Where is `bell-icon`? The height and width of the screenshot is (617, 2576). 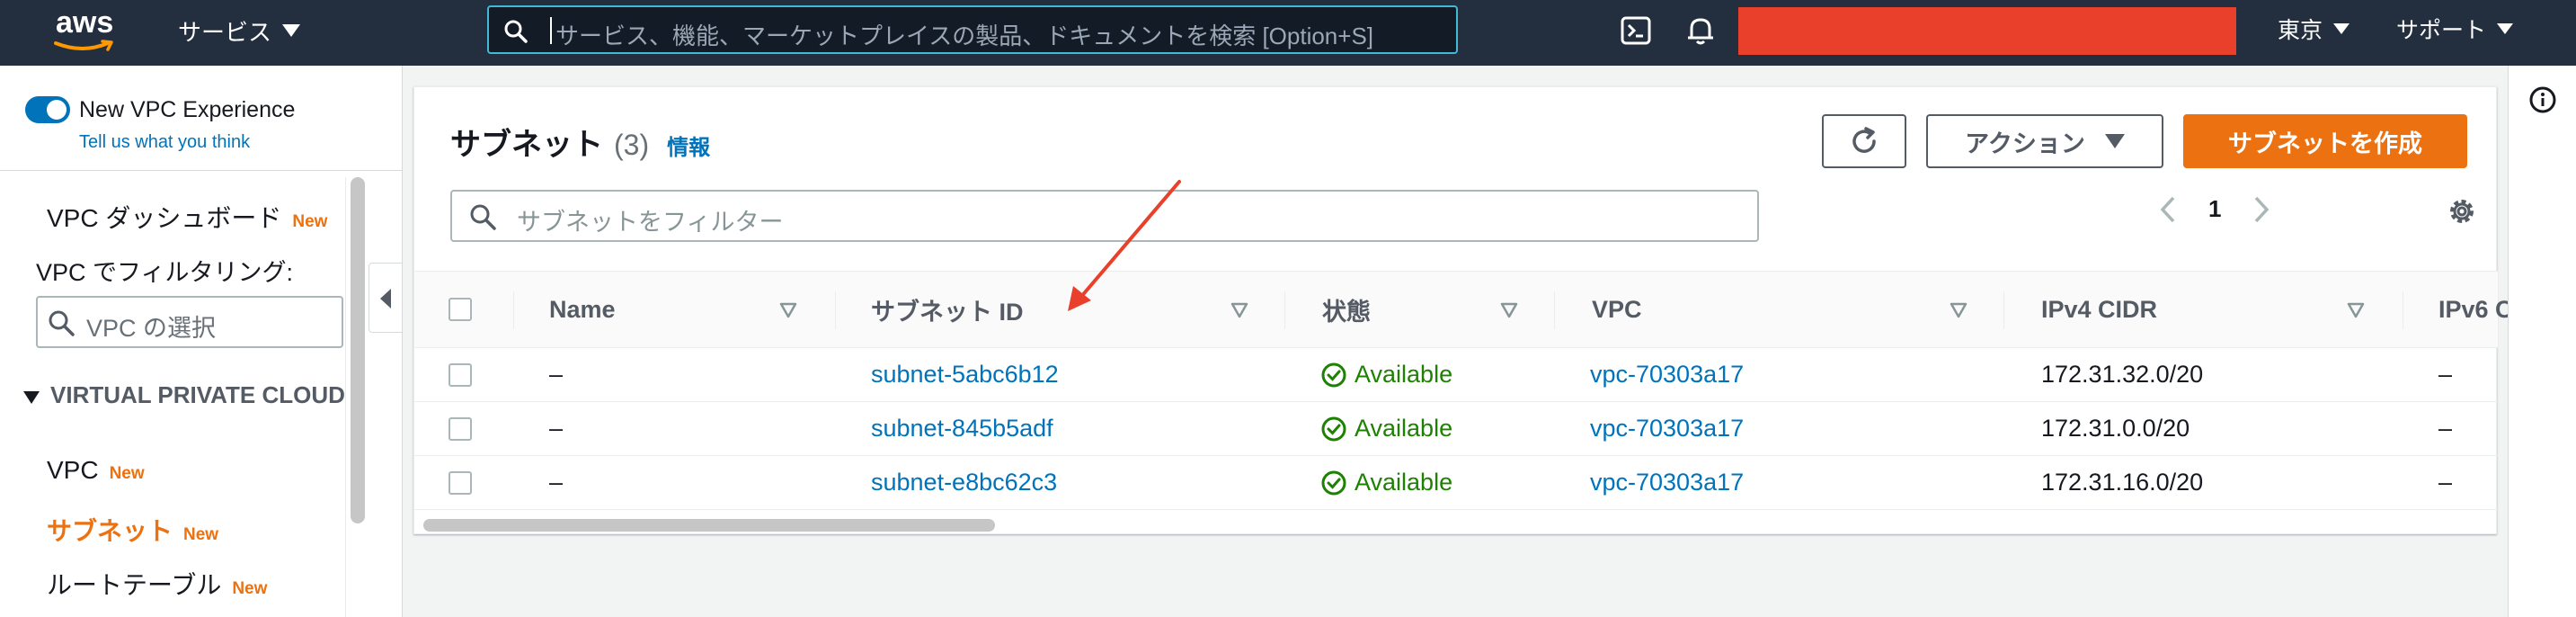
bell-icon is located at coordinates (1701, 31).